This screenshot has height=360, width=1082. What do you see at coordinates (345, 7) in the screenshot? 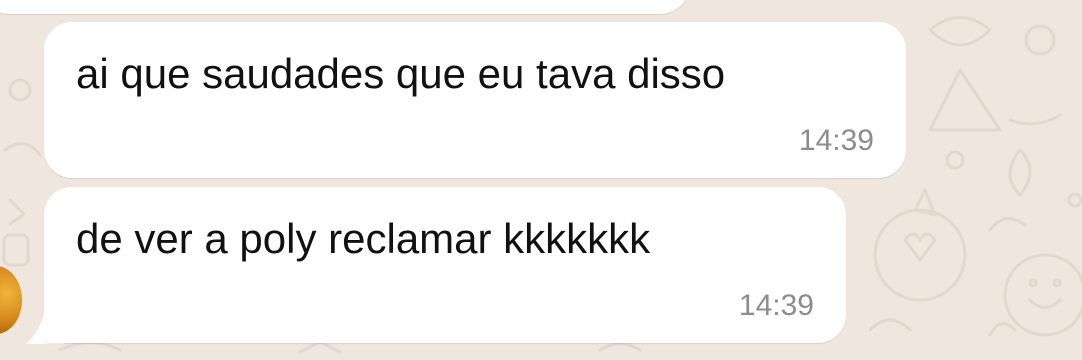
I see `previous-message-bubble` at bounding box center [345, 7].